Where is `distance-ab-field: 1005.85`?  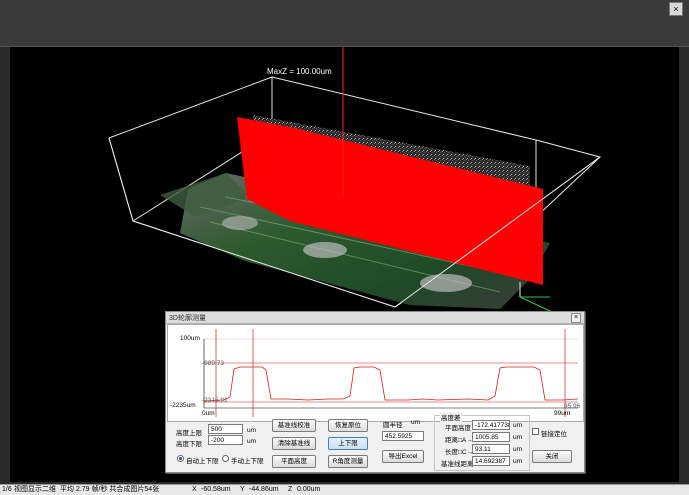
distance-ab-field: 1005.85 is located at coordinates (491, 437).